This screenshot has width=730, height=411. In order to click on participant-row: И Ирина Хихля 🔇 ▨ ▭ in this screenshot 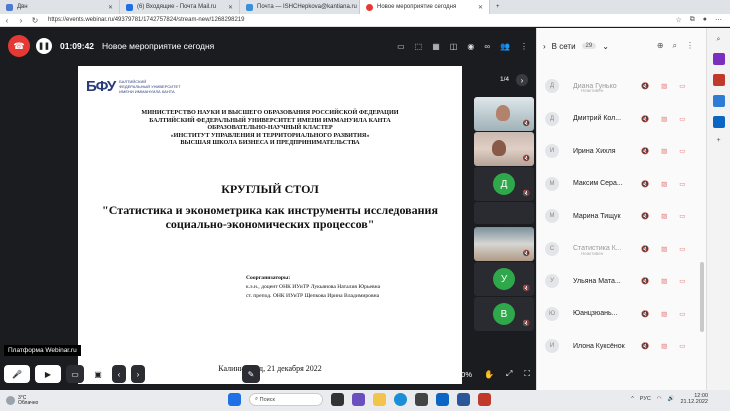, I will do `click(625, 151)`.